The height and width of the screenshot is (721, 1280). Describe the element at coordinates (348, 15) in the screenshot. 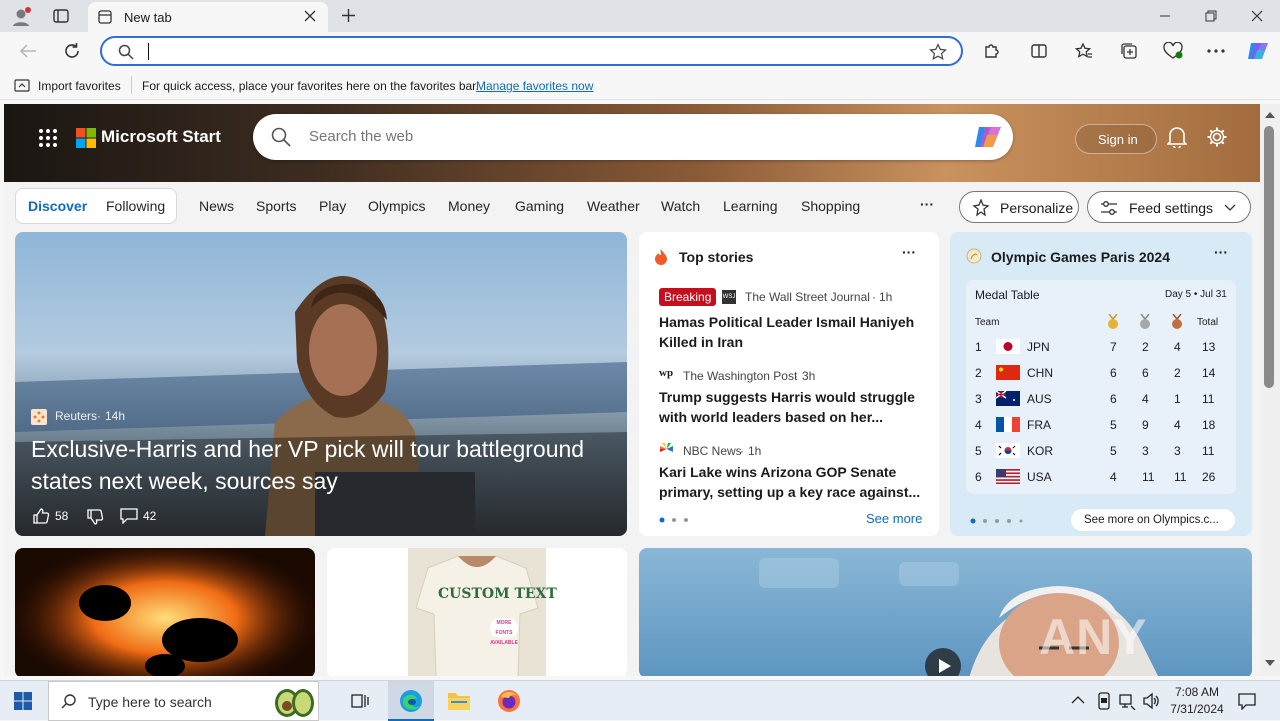

I see `new-tab-button` at that location.